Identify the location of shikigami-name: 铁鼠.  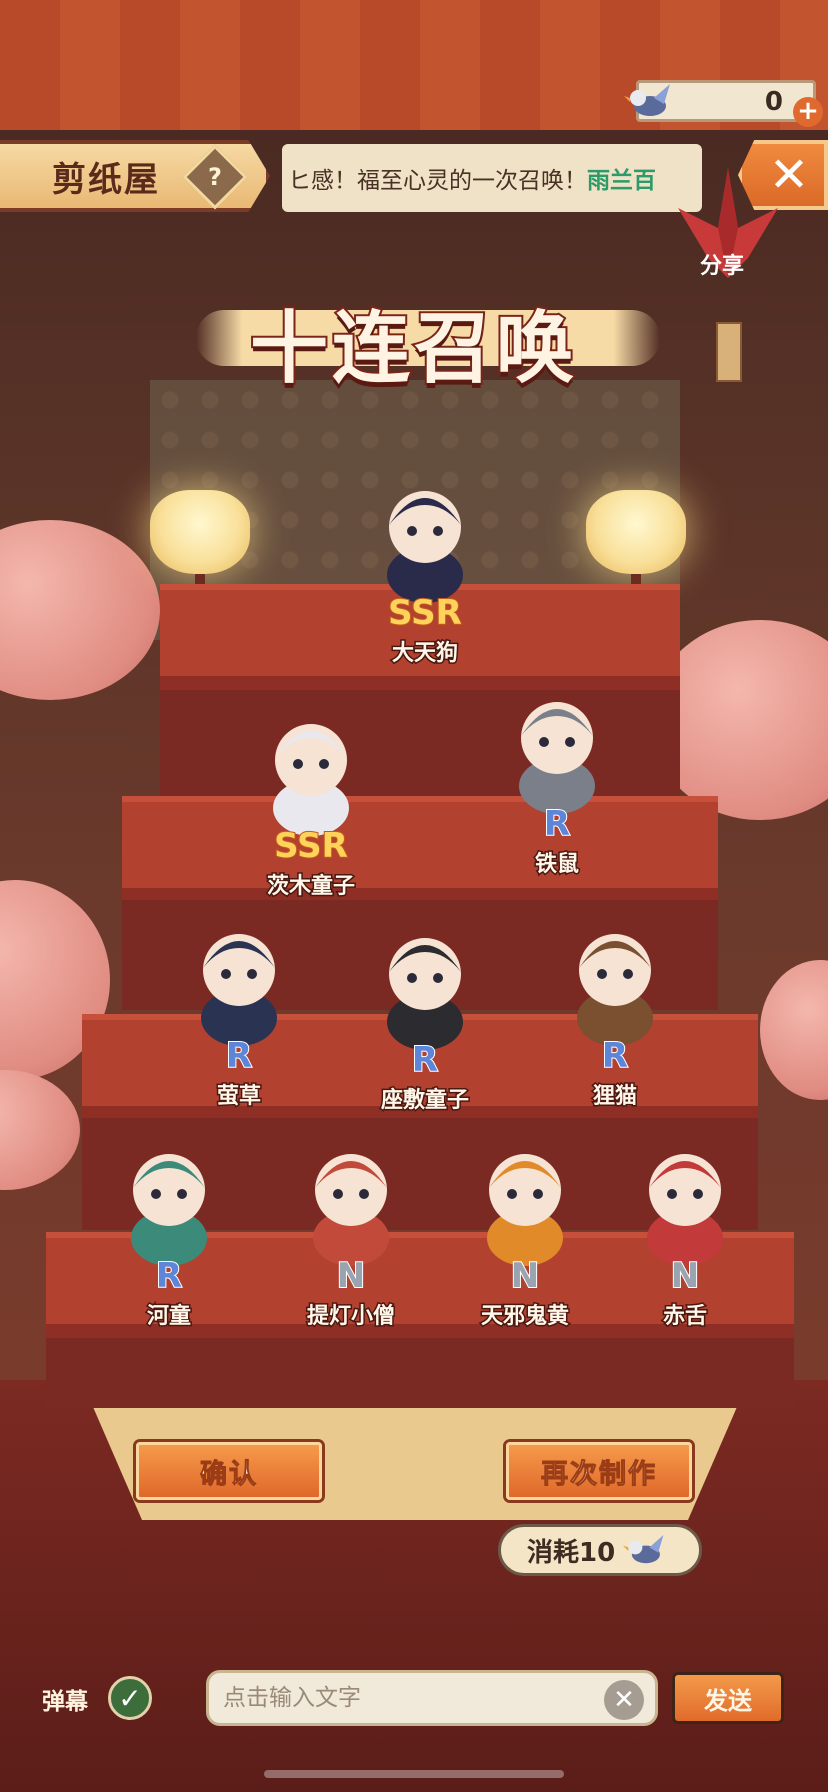
(556, 865).